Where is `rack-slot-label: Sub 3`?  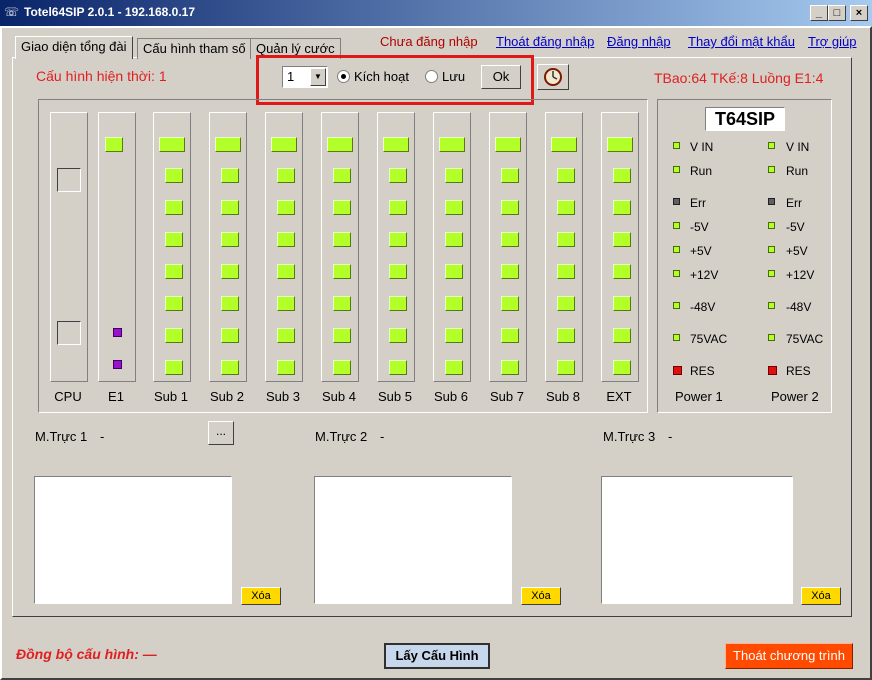
rack-slot-label: Sub 3 is located at coordinates (283, 396).